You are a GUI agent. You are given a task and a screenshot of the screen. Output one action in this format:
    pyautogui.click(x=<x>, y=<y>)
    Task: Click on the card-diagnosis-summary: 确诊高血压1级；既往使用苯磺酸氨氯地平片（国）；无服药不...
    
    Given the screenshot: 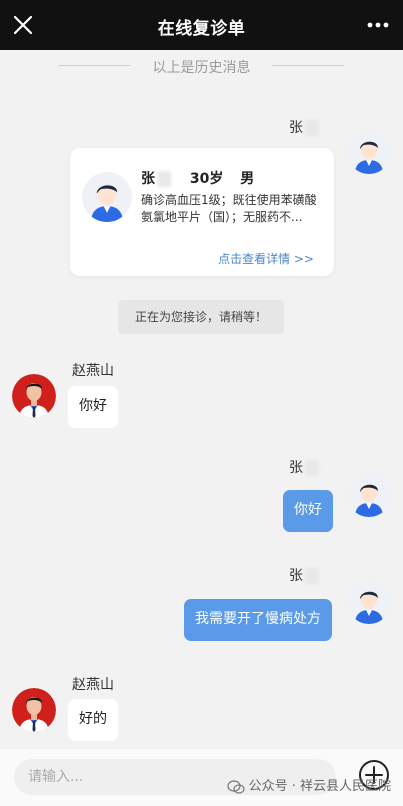 What is the action you would take?
    pyautogui.click(x=229, y=208)
    